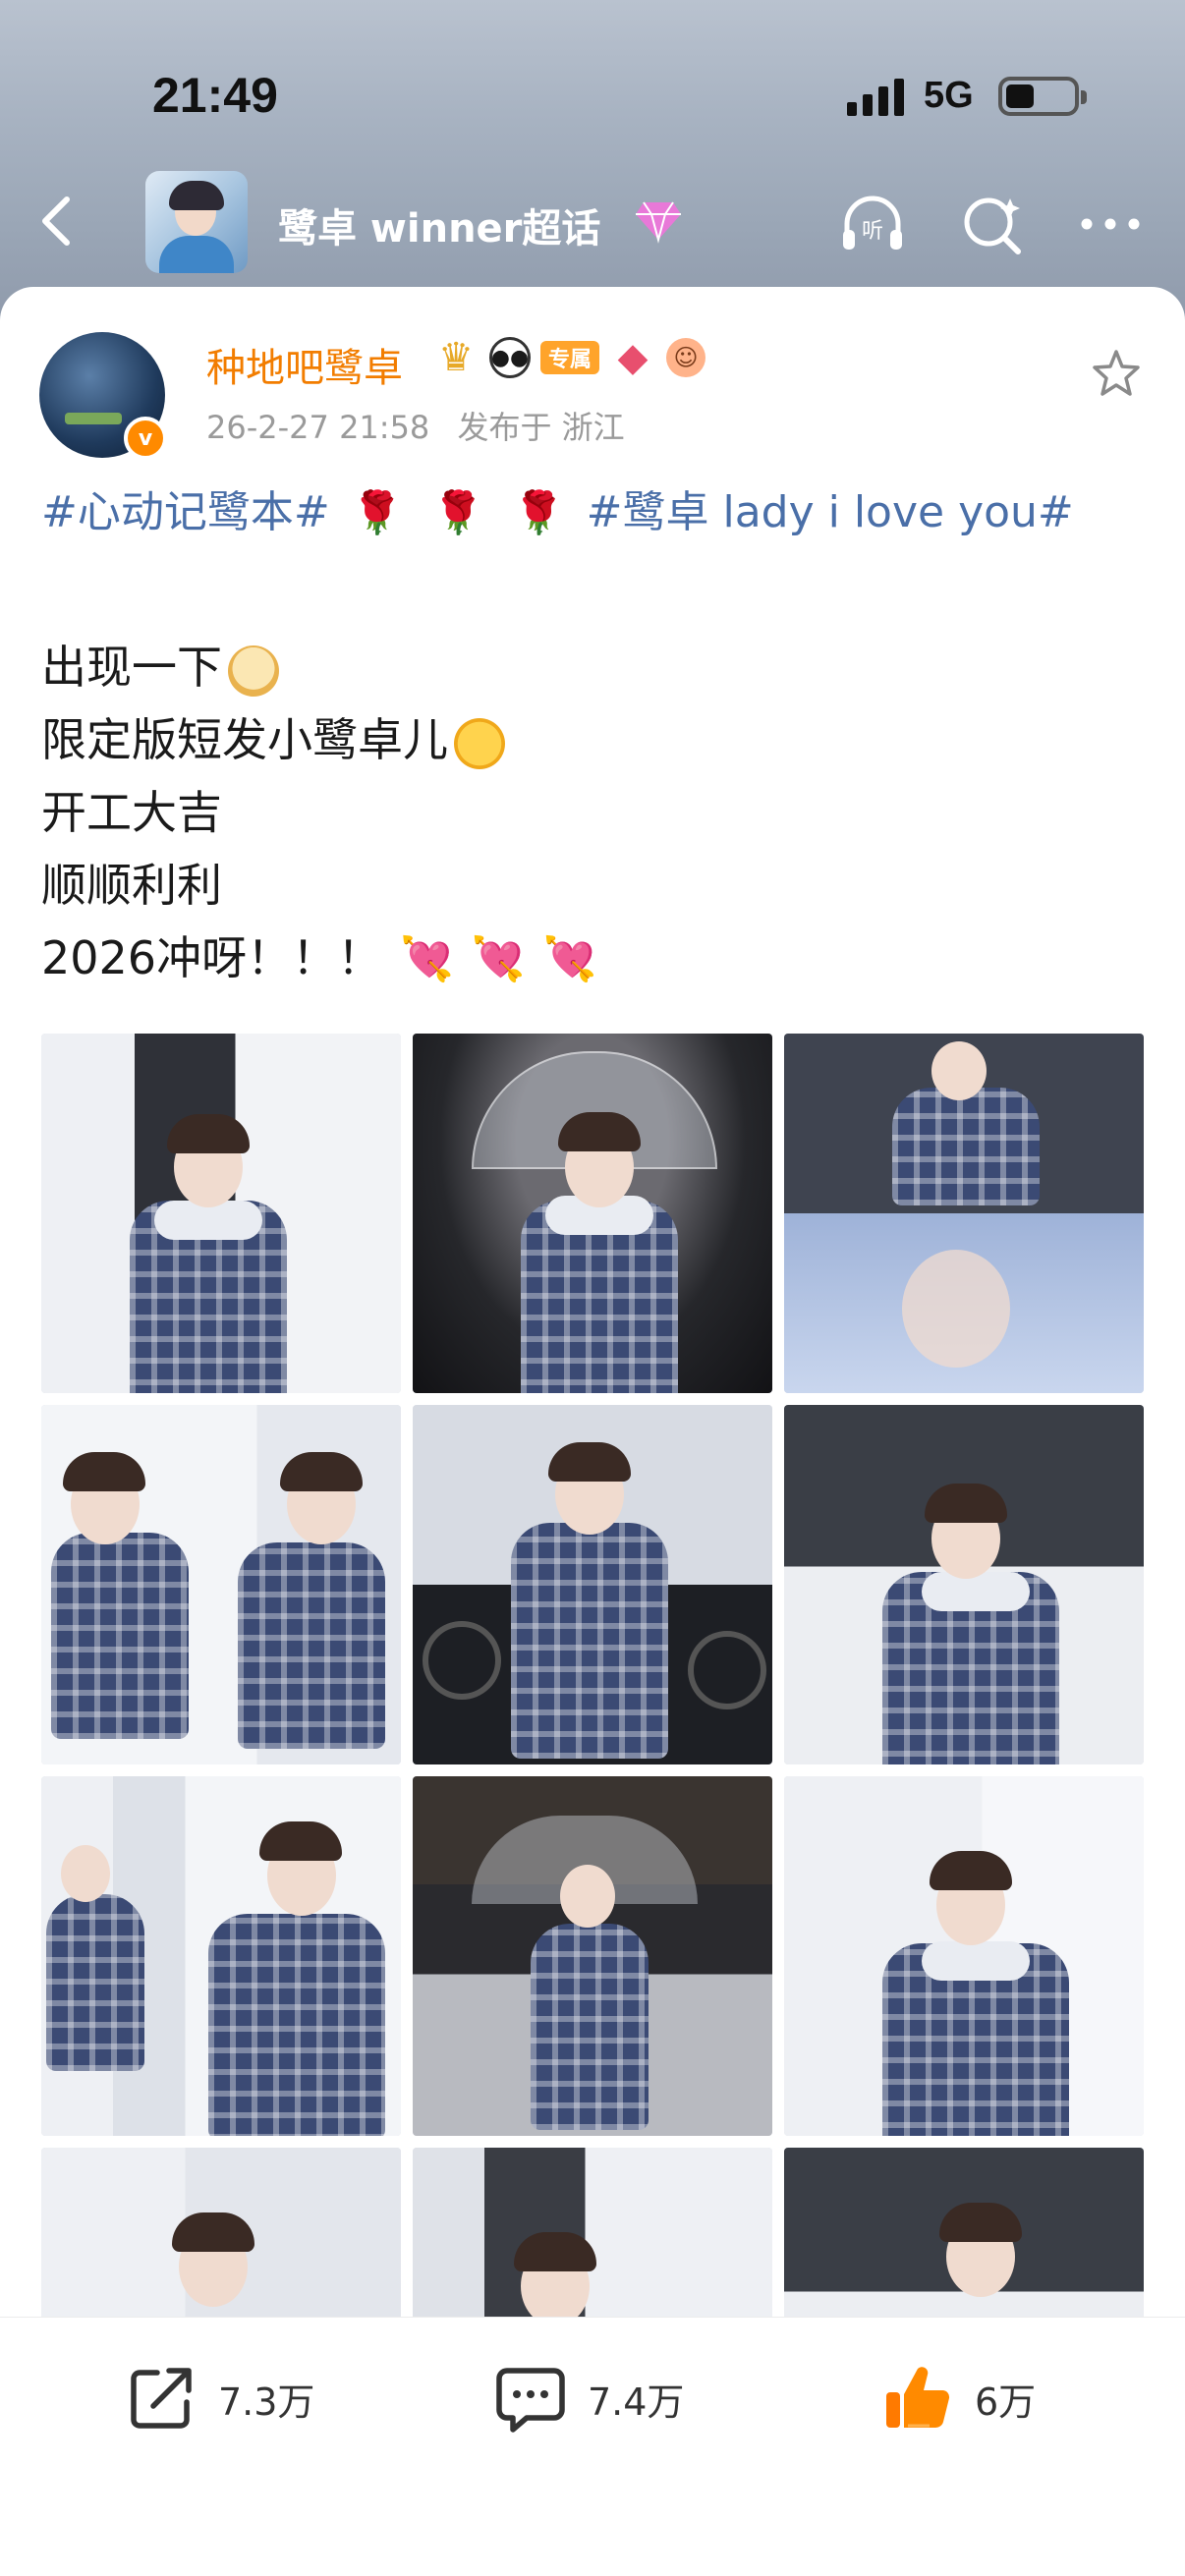 The height and width of the screenshot is (2576, 1185). I want to click on search-button, so click(993, 224).